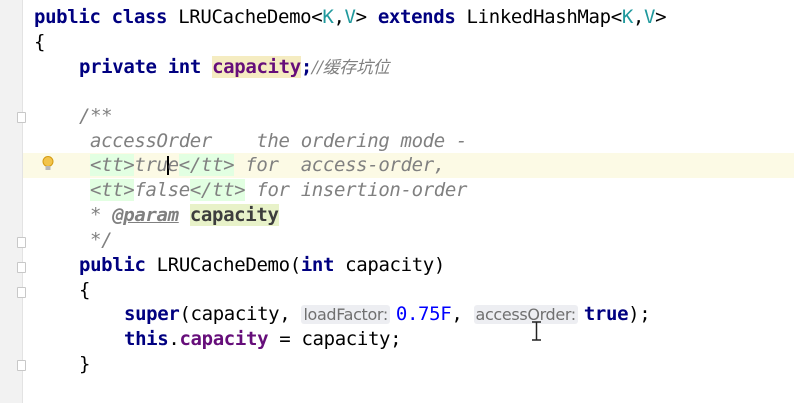  What do you see at coordinates (11, 201) in the screenshot?
I see `editor-gutter` at bounding box center [11, 201].